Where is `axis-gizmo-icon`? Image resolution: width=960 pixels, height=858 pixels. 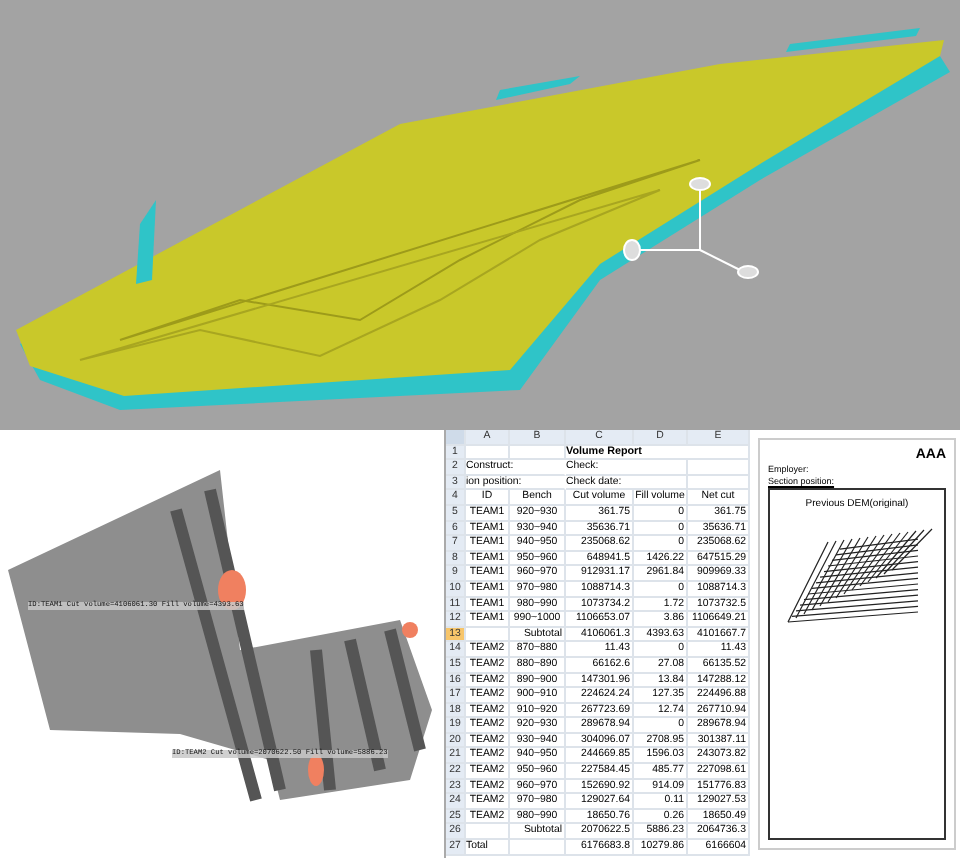
axis-gizmo-icon is located at coordinates (691, 228).